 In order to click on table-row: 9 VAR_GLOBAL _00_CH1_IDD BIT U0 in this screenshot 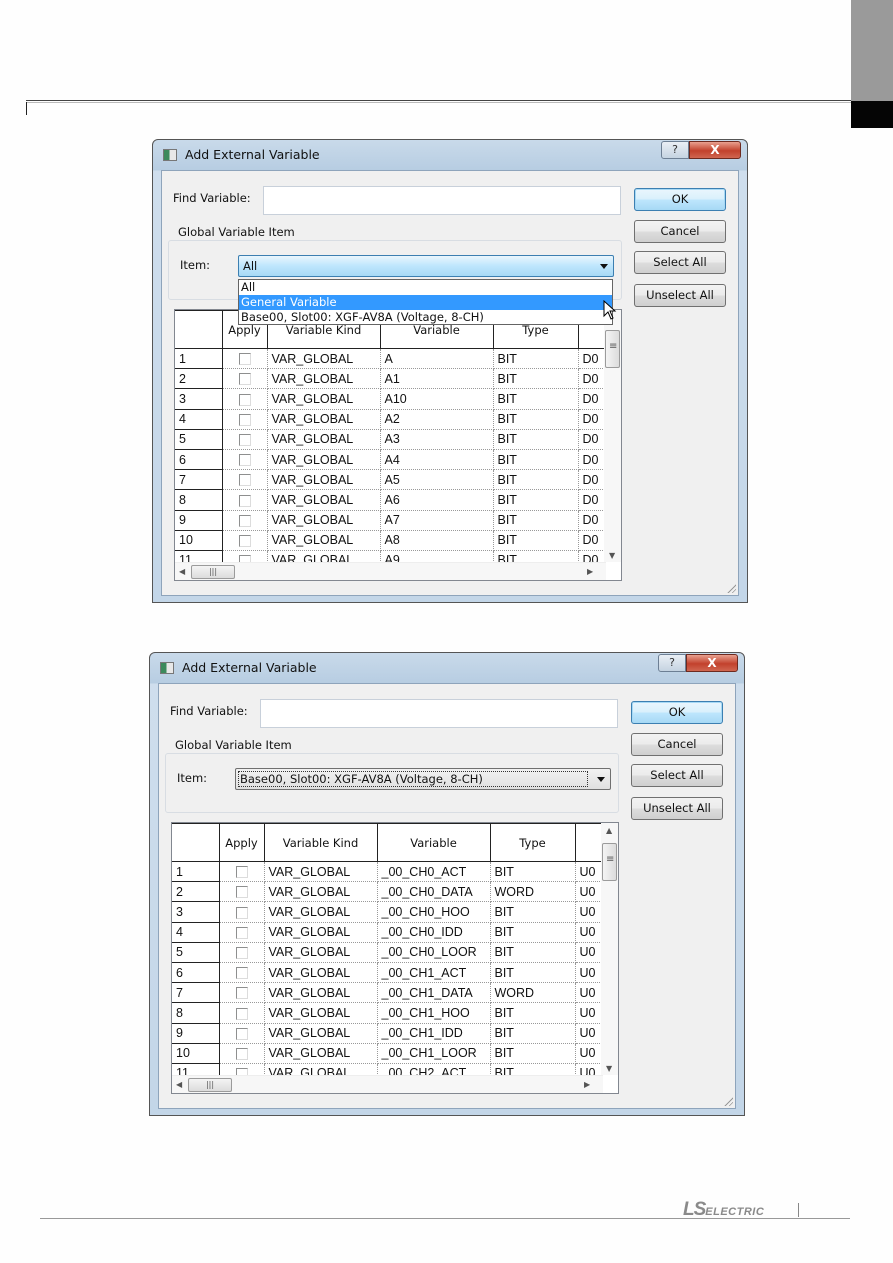, I will do `click(387, 1033)`.